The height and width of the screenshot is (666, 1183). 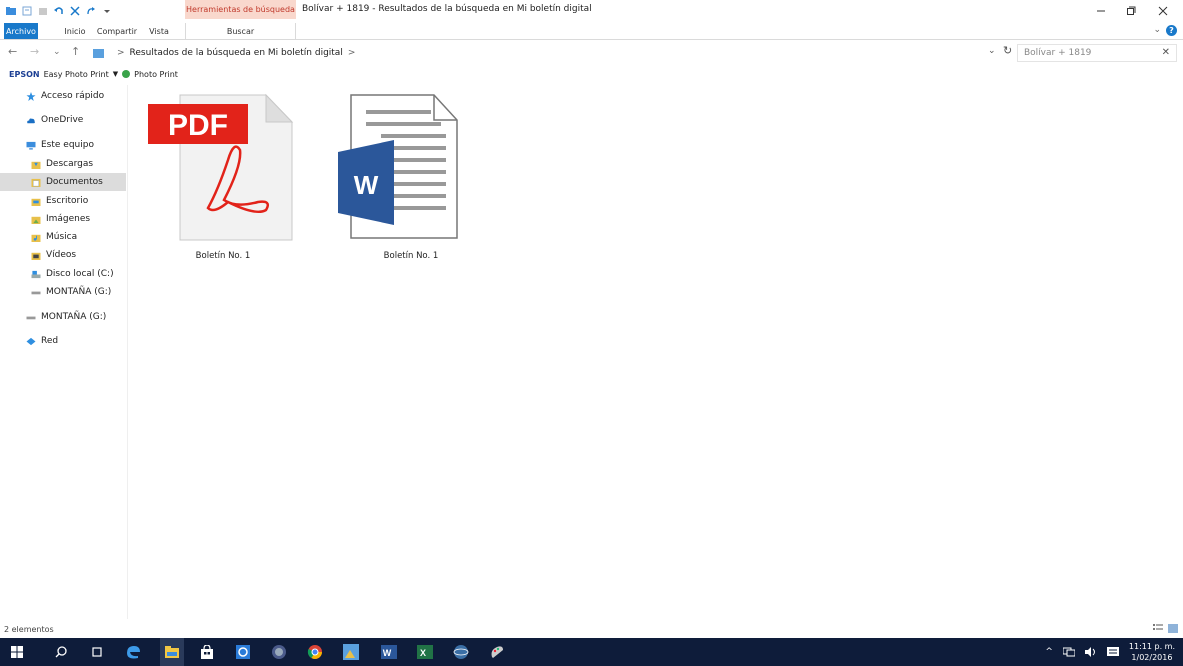 What do you see at coordinates (75, 51) in the screenshot?
I see `up-arrow-icon: ↑` at bounding box center [75, 51].